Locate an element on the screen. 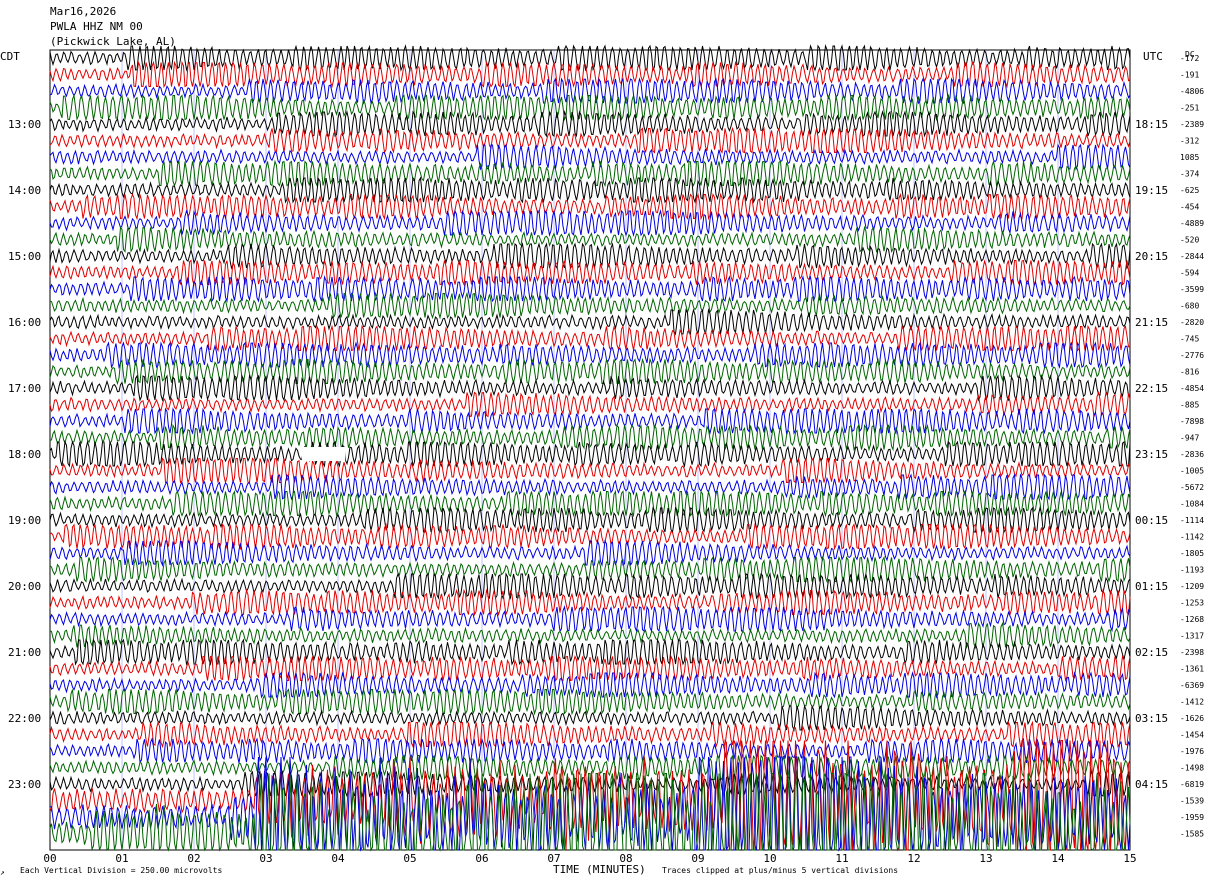 Image resolution: width=1210 pixels, height=886 pixels. dc-offset-label: -520 is located at coordinates (1189, 240).